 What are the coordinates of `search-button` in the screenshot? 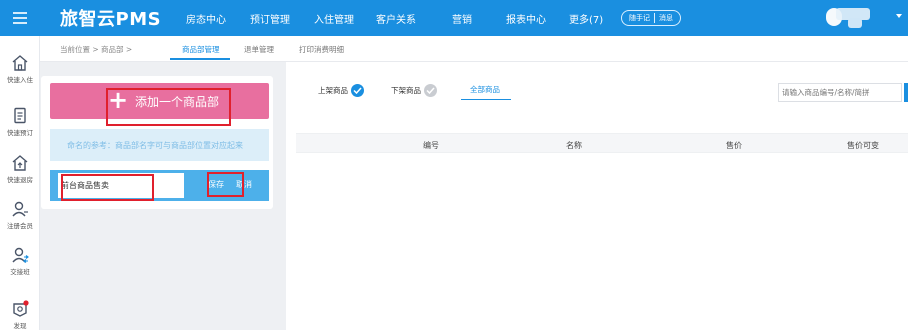 It's located at (906, 92).